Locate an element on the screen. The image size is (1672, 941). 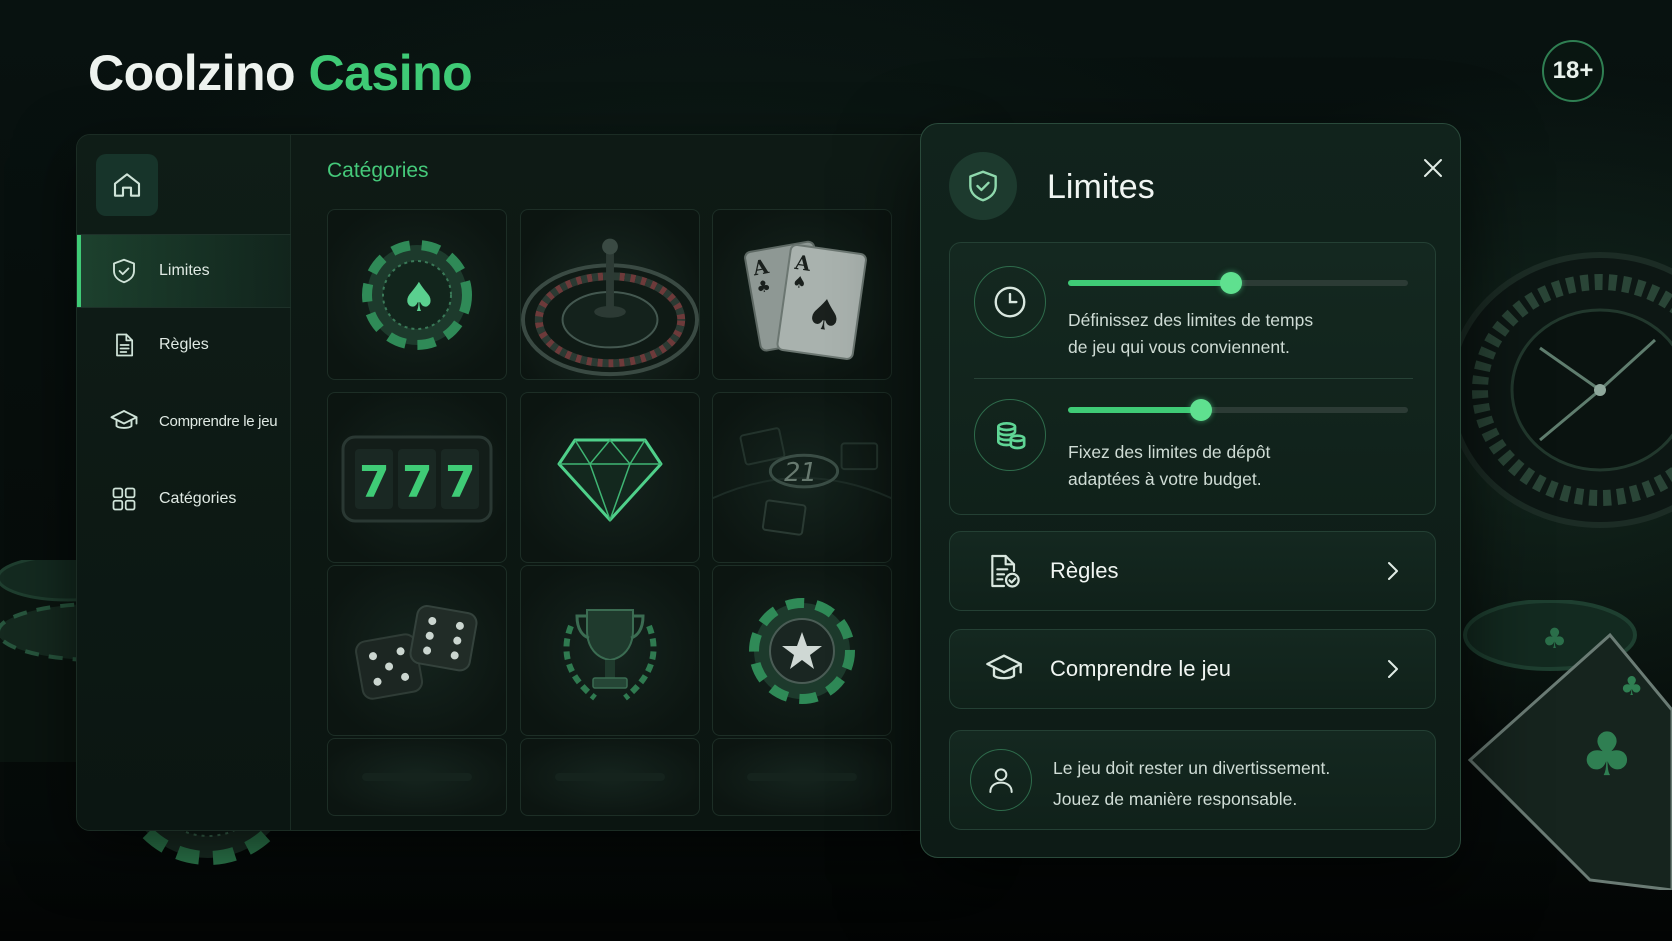
svg-text: 21 is located at coordinates (800, 472).